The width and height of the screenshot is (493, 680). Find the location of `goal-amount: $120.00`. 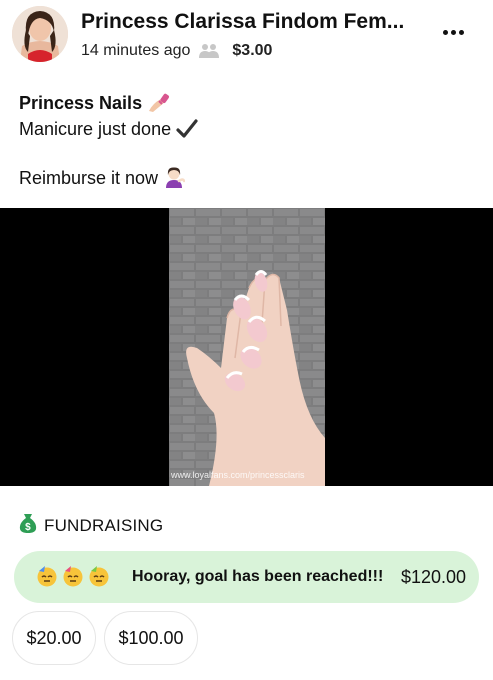

goal-amount: $120.00 is located at coordinates (434, 577).